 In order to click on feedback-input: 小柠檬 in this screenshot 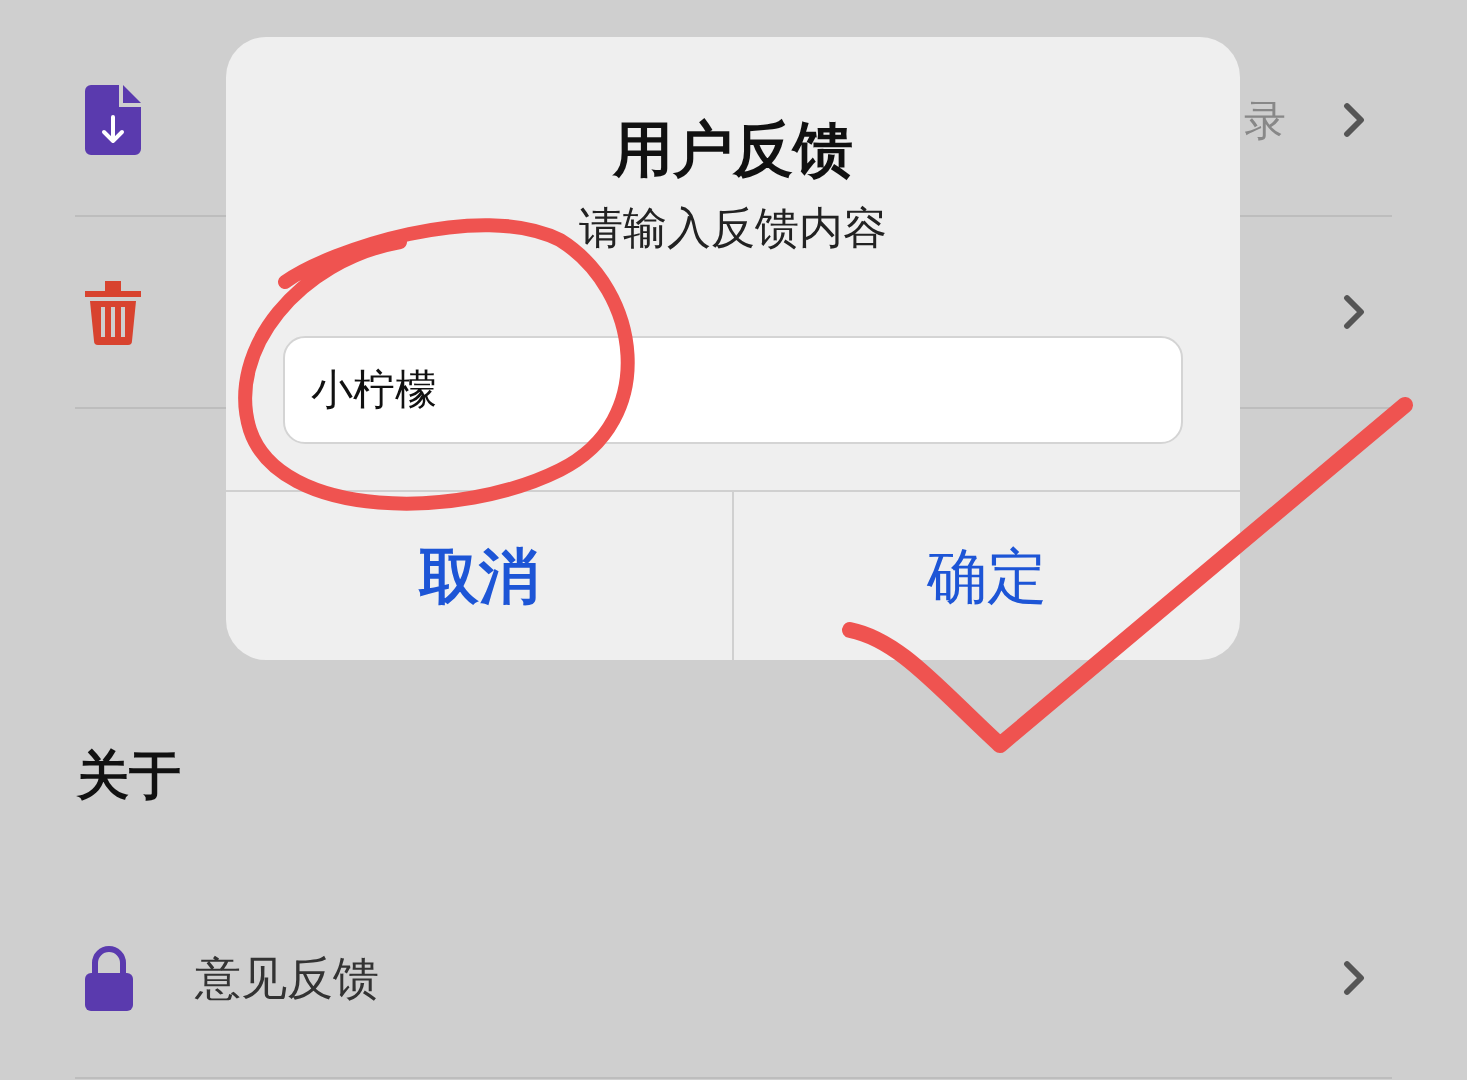, I will do `click(733, 390)`.